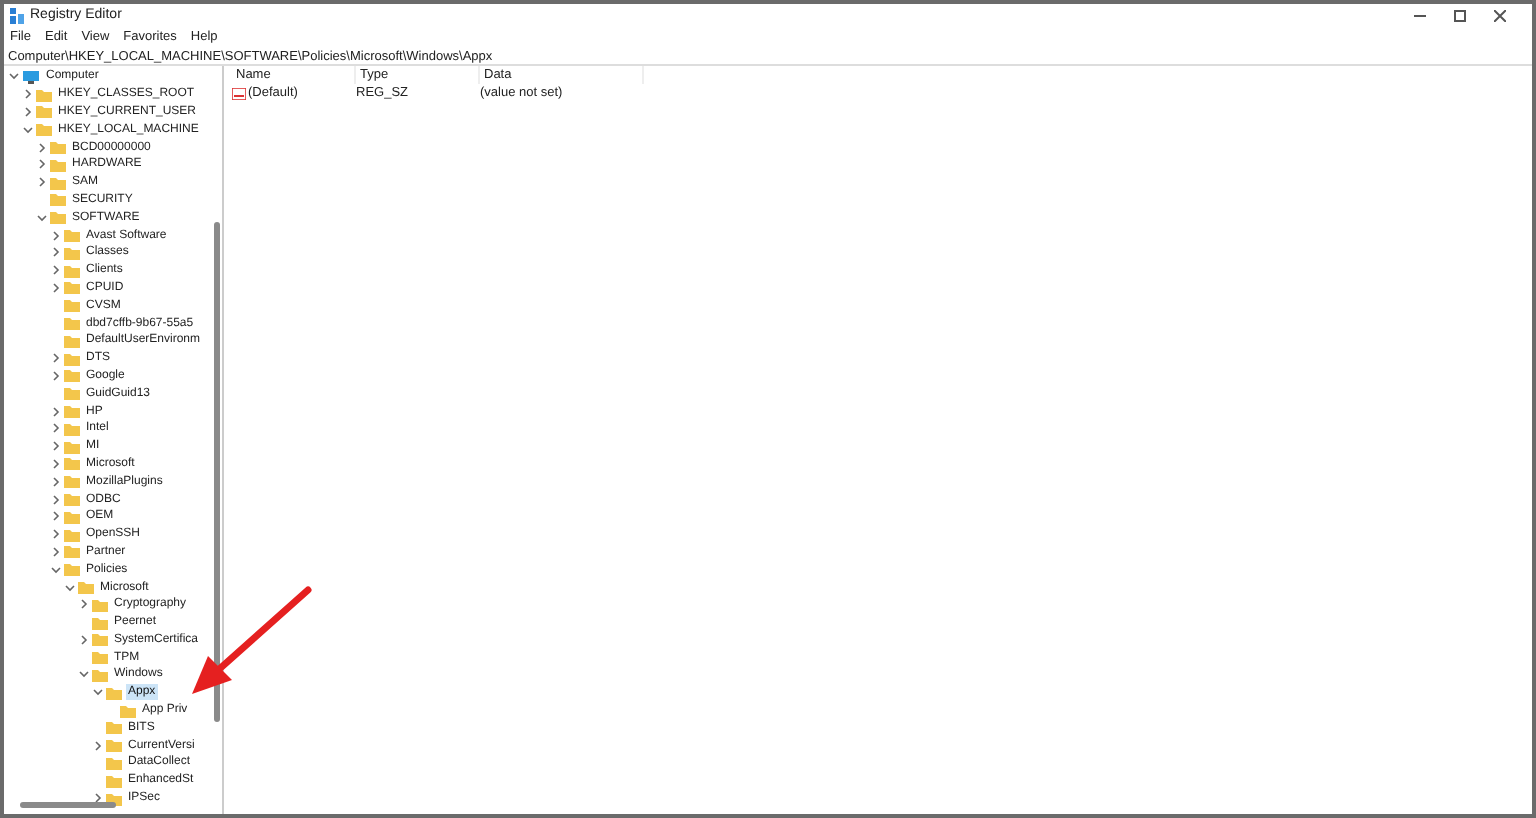 The width and height of the screenshot is (1536, 818). Describe the element at coordinates (68, 805) in the screenshot. I see `horizontal-scrollbar` at that location.